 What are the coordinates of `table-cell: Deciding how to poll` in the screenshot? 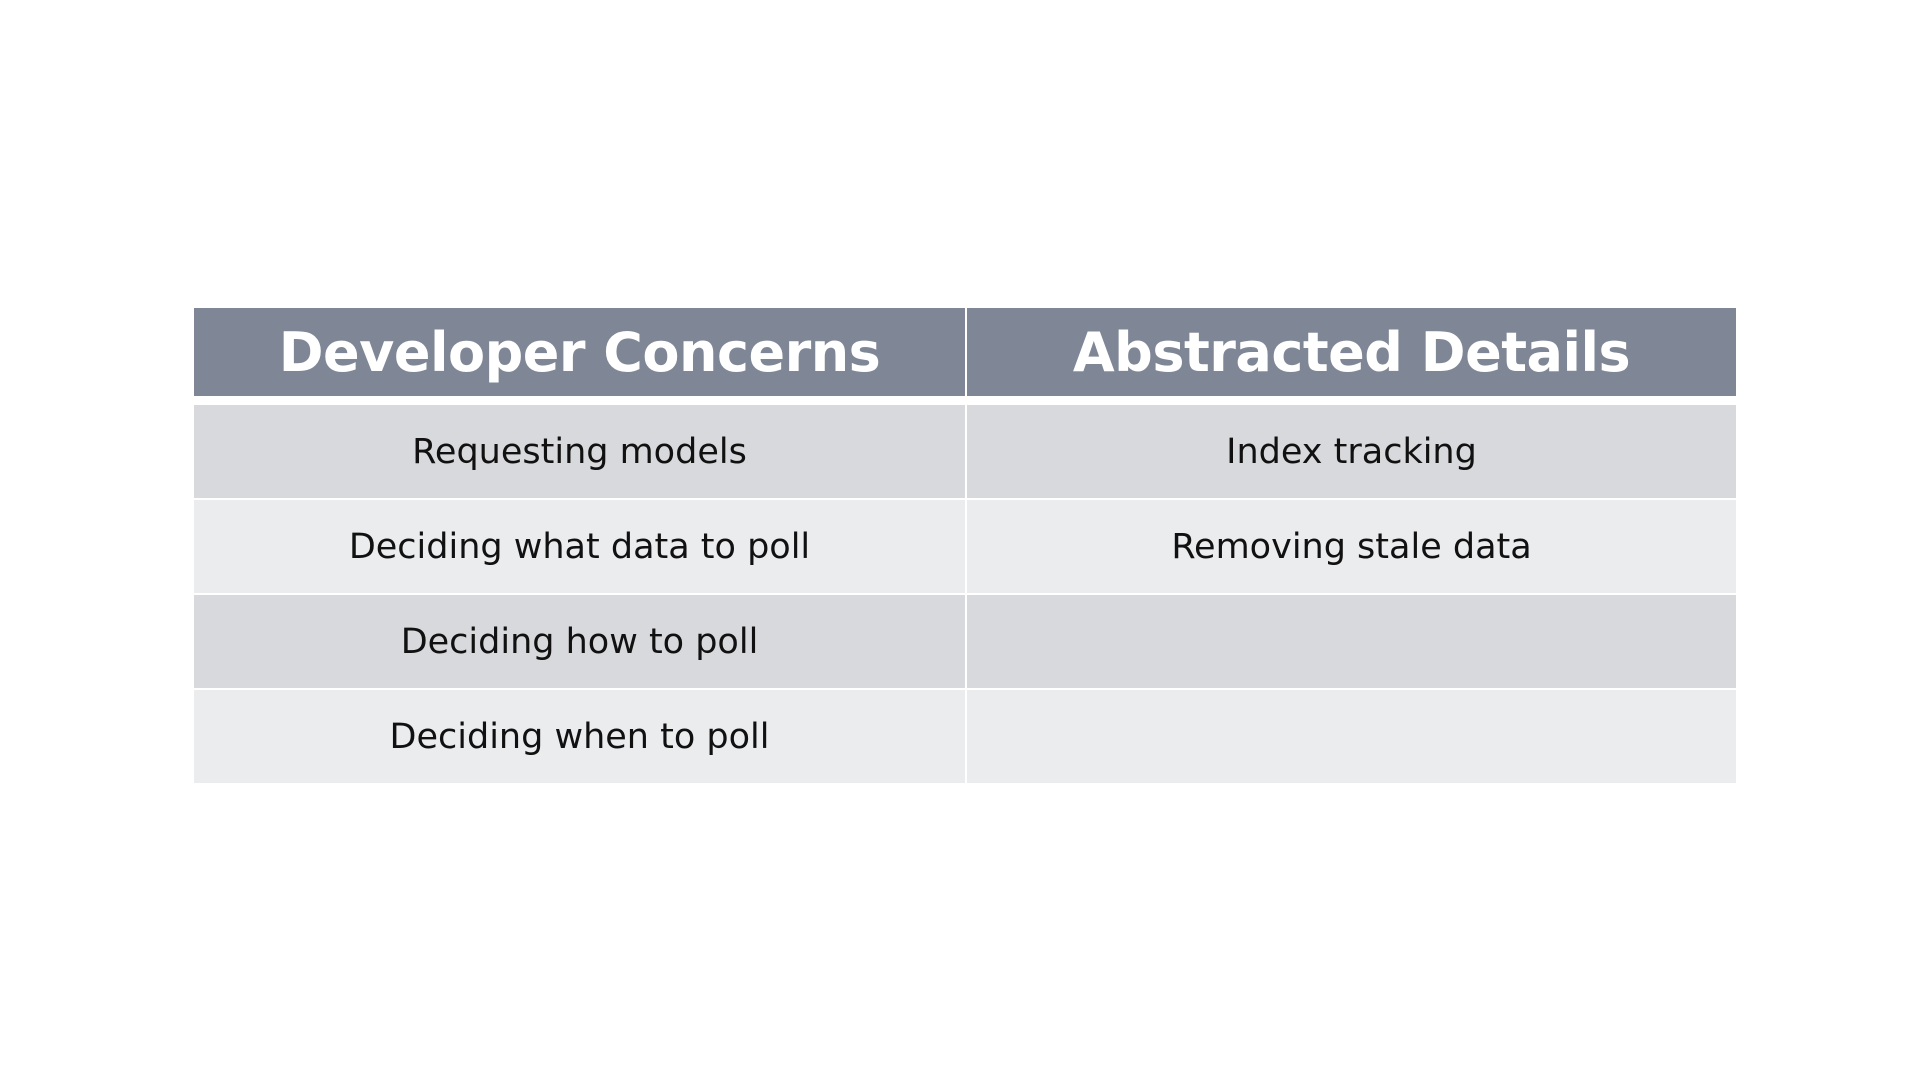 It's located at (579, 641).